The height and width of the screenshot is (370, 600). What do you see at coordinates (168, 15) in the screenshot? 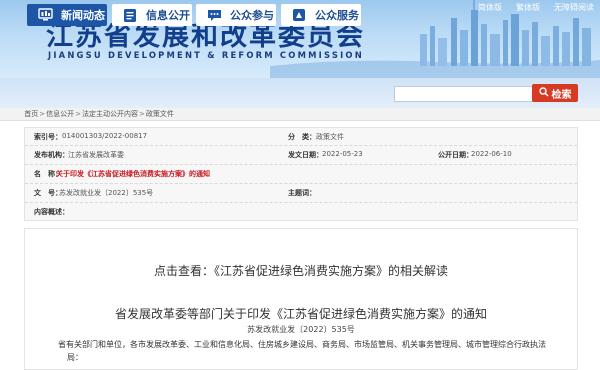
I see `nav-item-label: 信息公开` at bounding box center [168, 15].